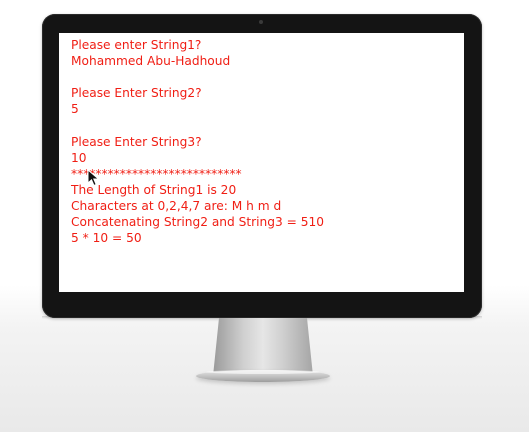  Describe the element at coordinates (197, 222) in the screenshot. I see `console-line: Concatenating String2 and String3 = 510` at that location.